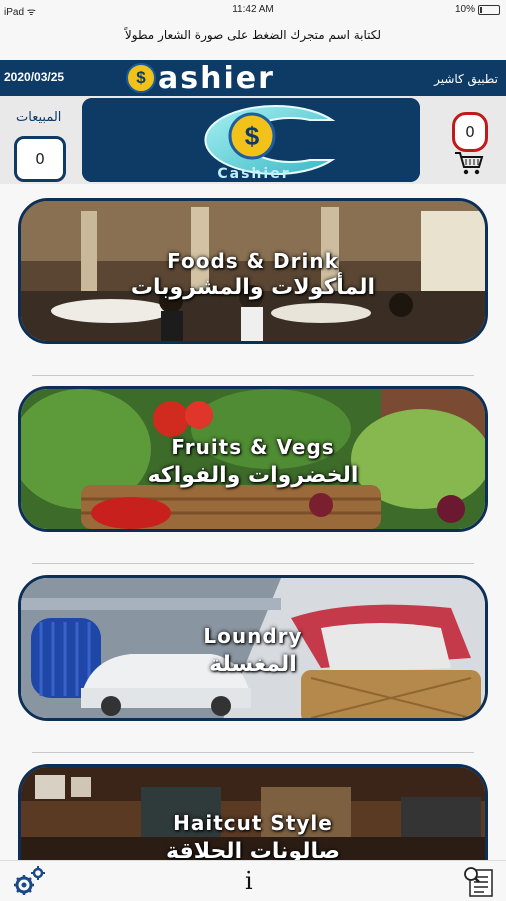  Describe the element at coordinates (253, 261) in the screenshot. I see `category-title-en: Foods & Drink` at that location.